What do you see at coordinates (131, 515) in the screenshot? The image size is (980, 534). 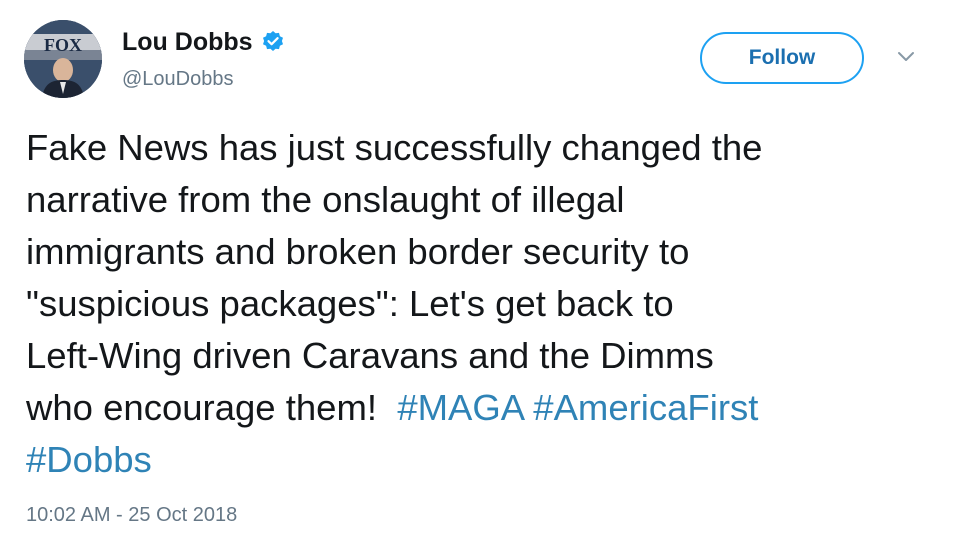 I see `tweet-timestamp: 10:02 AM - 25 Oct 2018` at bounding box center [131, 515].